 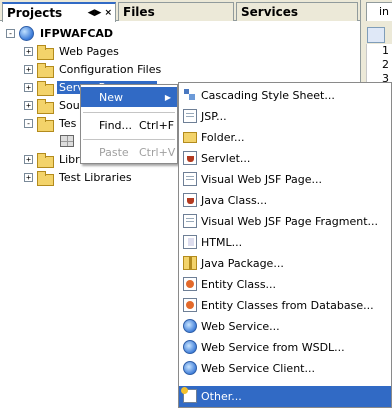 I want to click on servlet-icon, so click(x=190, y=158).